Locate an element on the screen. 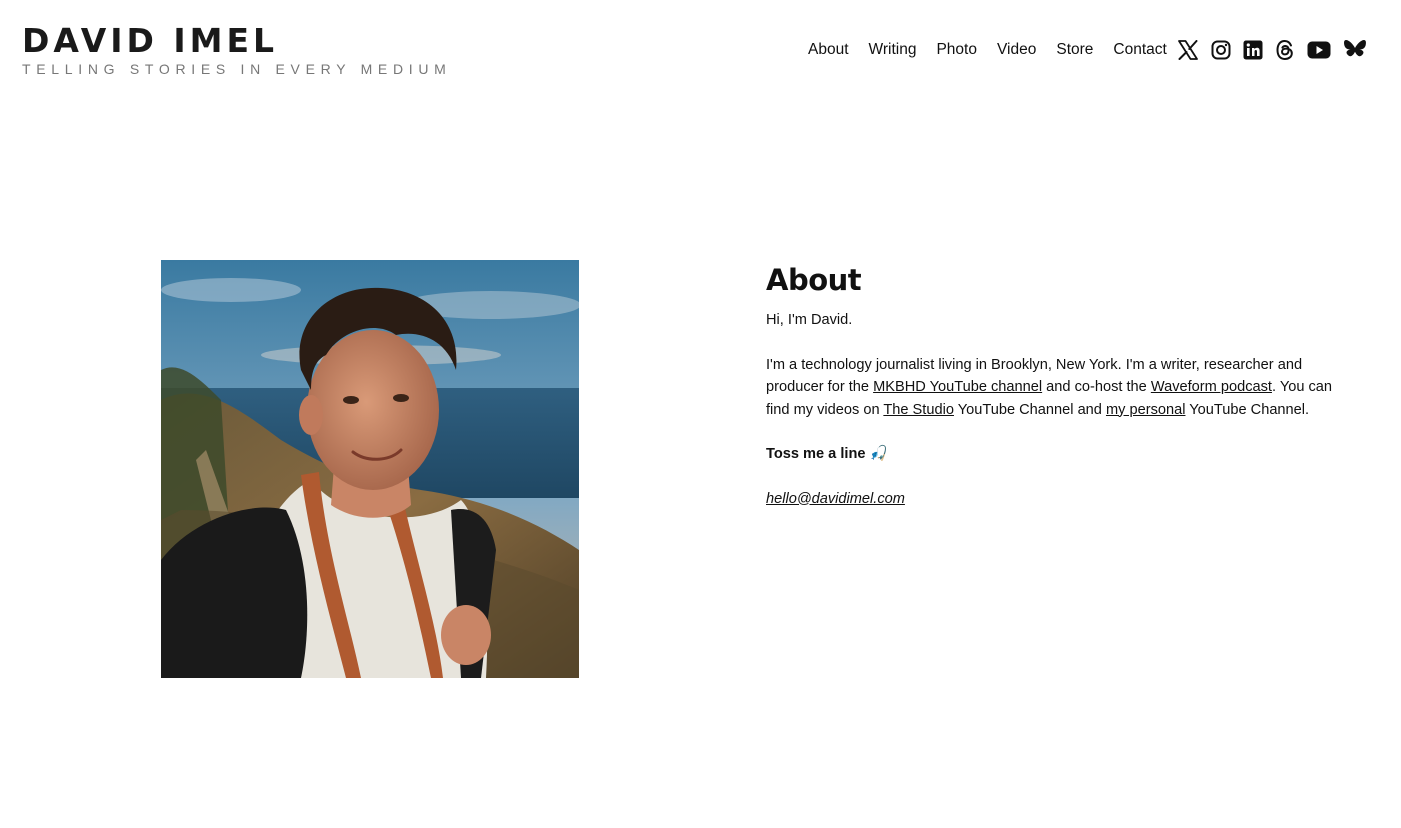 The height and width of the screenshot is (828, 1401). email-link: hello@davidimel.com is located at coordinates (835, 499).